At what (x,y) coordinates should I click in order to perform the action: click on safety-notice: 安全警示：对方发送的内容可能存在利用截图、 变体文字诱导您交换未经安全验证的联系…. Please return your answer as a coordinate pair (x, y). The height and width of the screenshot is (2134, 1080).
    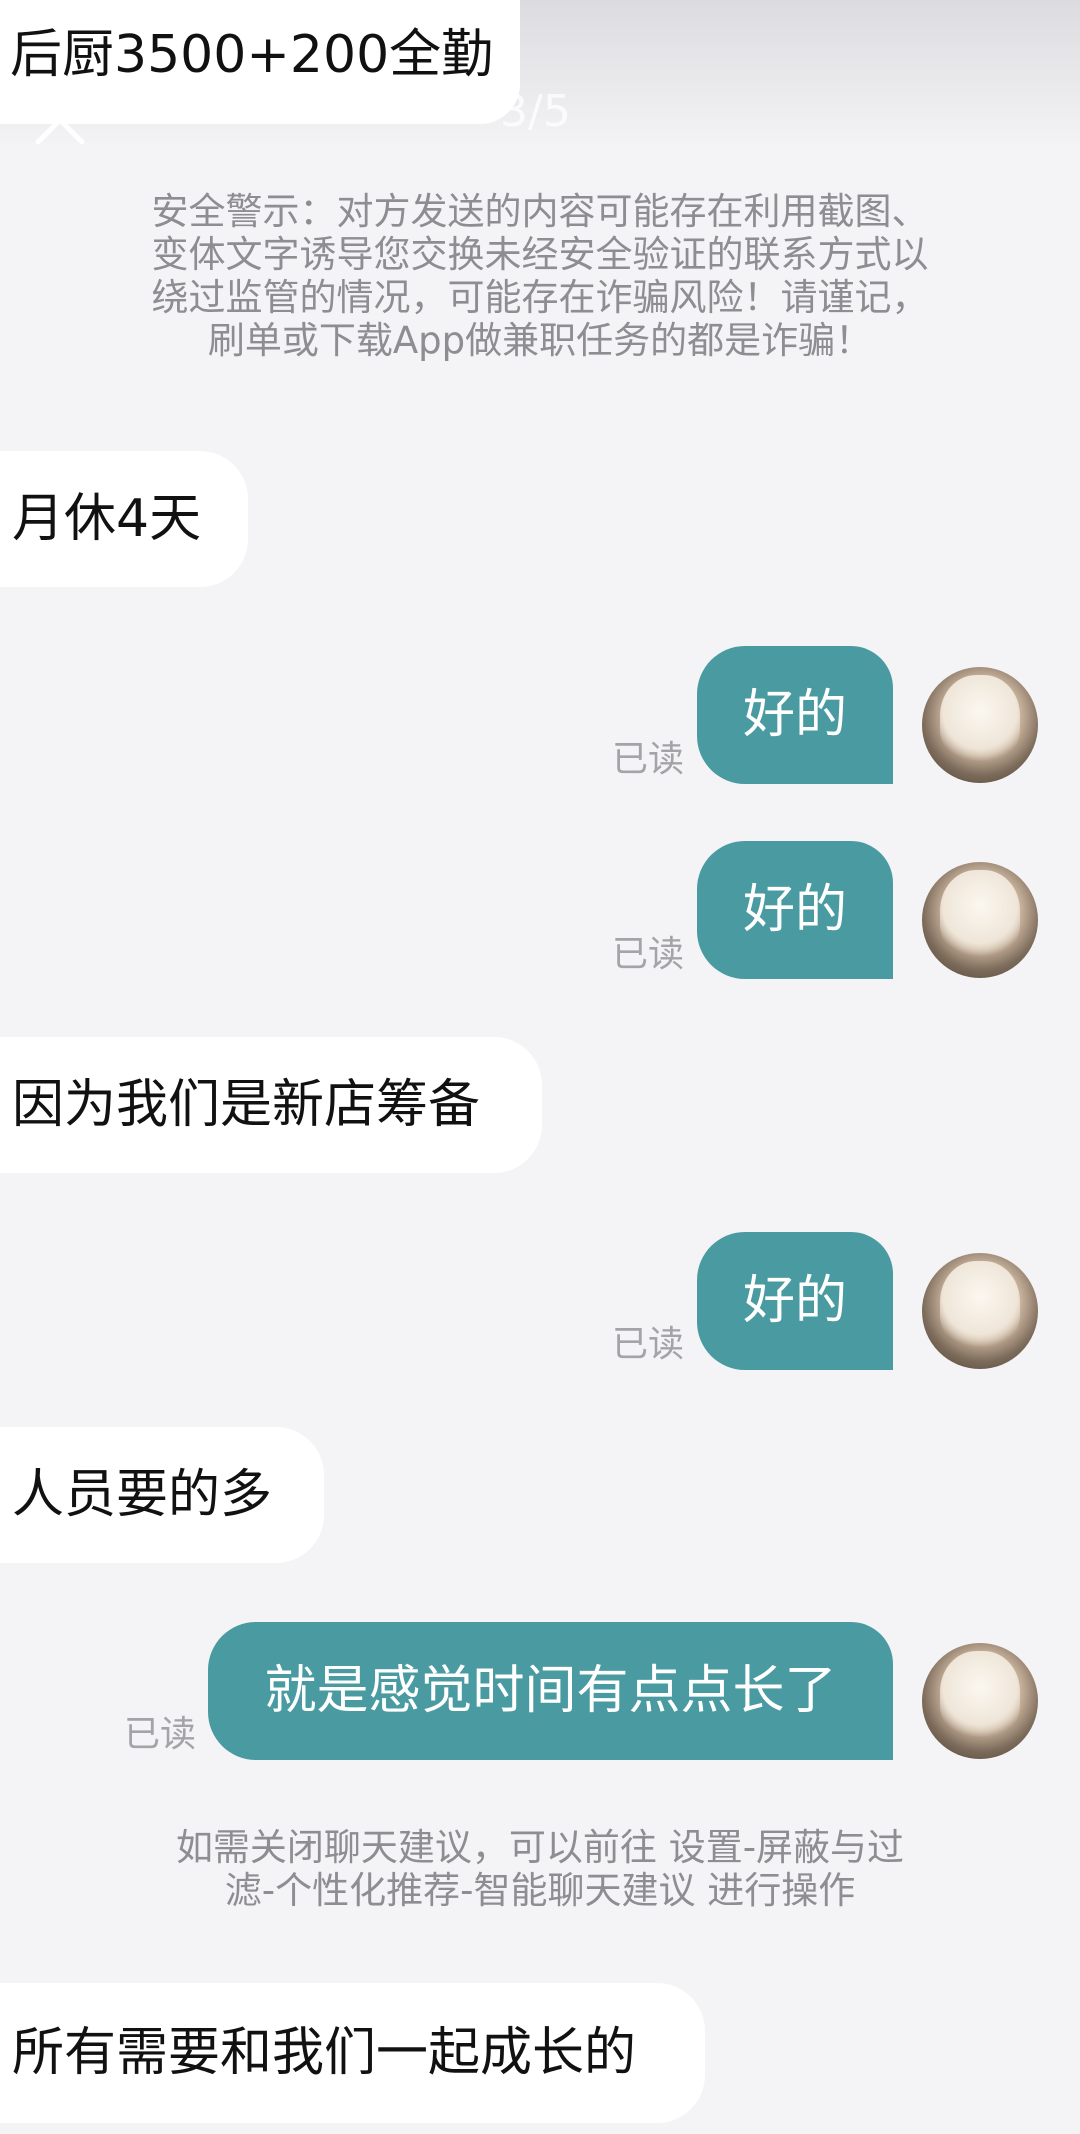
    Looking at the image, I should click on (540, 276).